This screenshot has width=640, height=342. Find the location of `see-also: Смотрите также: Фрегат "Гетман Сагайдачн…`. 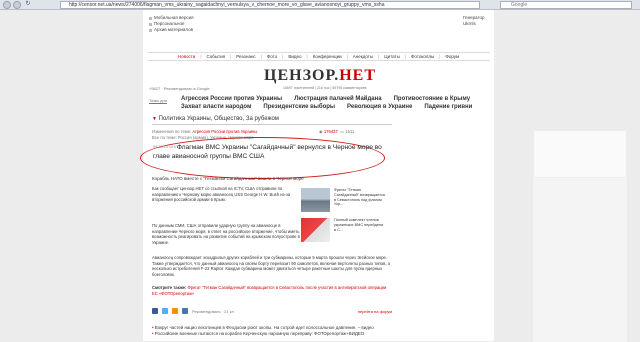

see-also: Смотрите также: Фрегат "Гетман Сагайдачн… is located at coordinates (269, 290).